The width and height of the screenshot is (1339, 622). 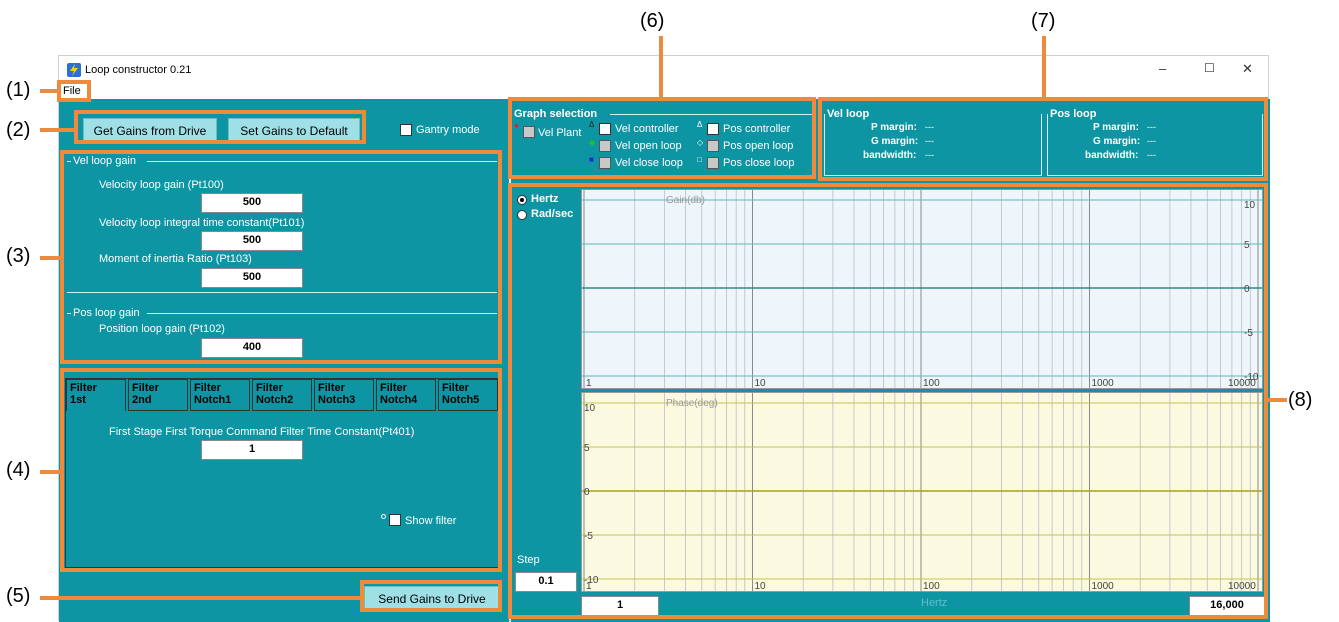 I want to click on callout-4: (4), so click(x=18, y=470).